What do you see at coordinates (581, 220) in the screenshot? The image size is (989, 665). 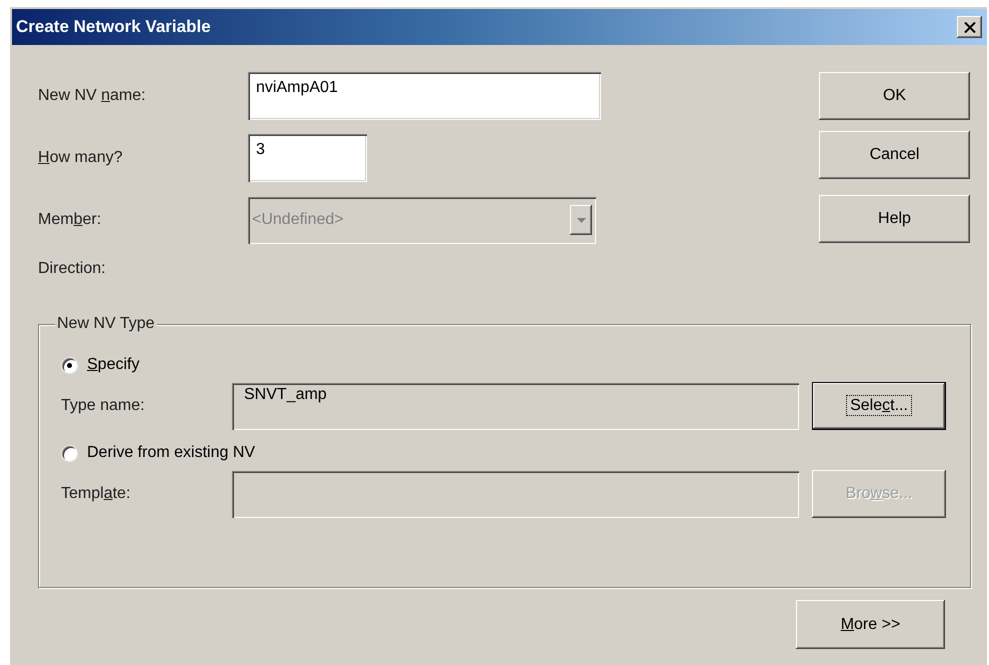 I see `dropdown-arrow-icon` at bounding box center [581, 220].